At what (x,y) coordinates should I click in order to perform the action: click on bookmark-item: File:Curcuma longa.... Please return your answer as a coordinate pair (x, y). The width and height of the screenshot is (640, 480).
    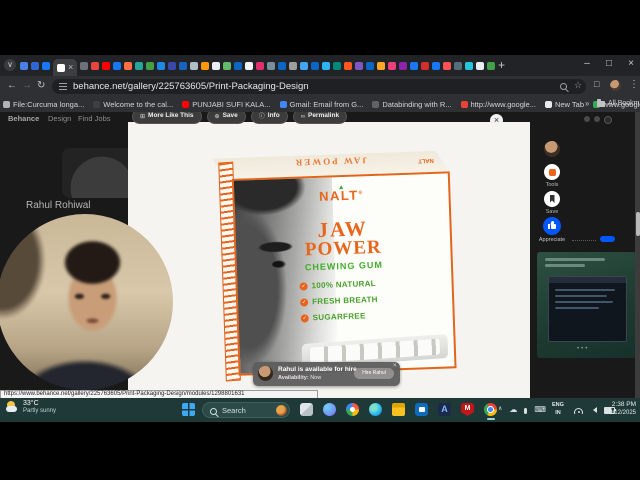
    Looking at the image, I should click on (43, 104).